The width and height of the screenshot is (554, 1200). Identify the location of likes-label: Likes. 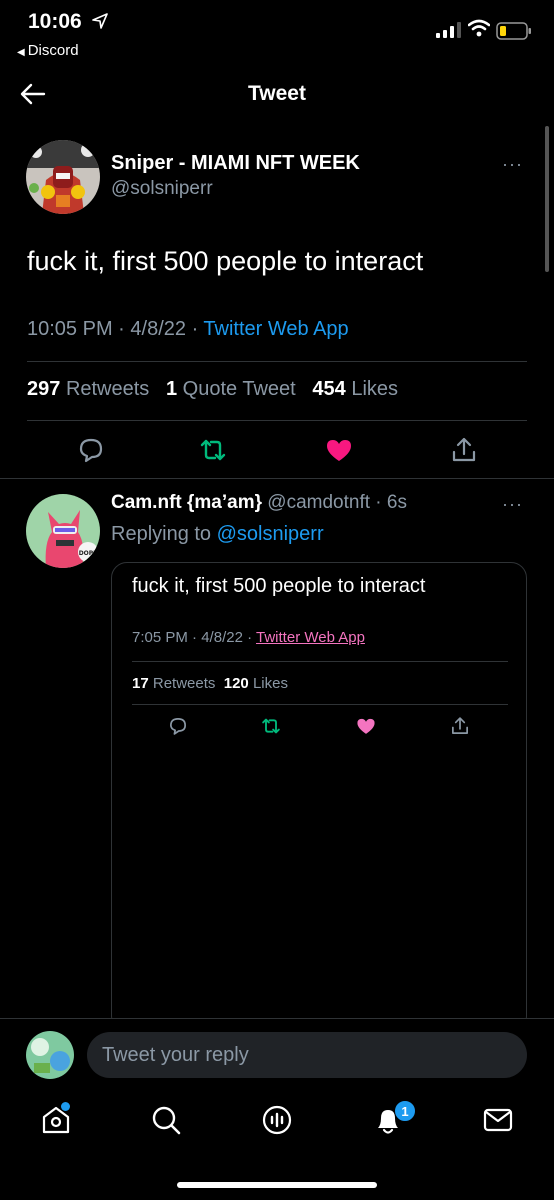
(375, 389).